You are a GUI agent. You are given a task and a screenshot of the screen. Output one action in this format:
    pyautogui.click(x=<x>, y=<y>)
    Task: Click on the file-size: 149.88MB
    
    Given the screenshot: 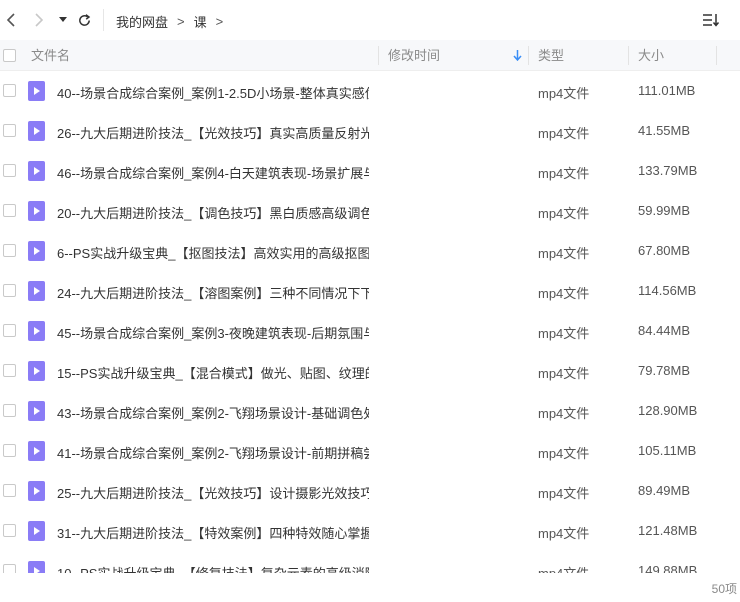 What is the action you would take?
    pyautogui.click(x=668, y=568)
    